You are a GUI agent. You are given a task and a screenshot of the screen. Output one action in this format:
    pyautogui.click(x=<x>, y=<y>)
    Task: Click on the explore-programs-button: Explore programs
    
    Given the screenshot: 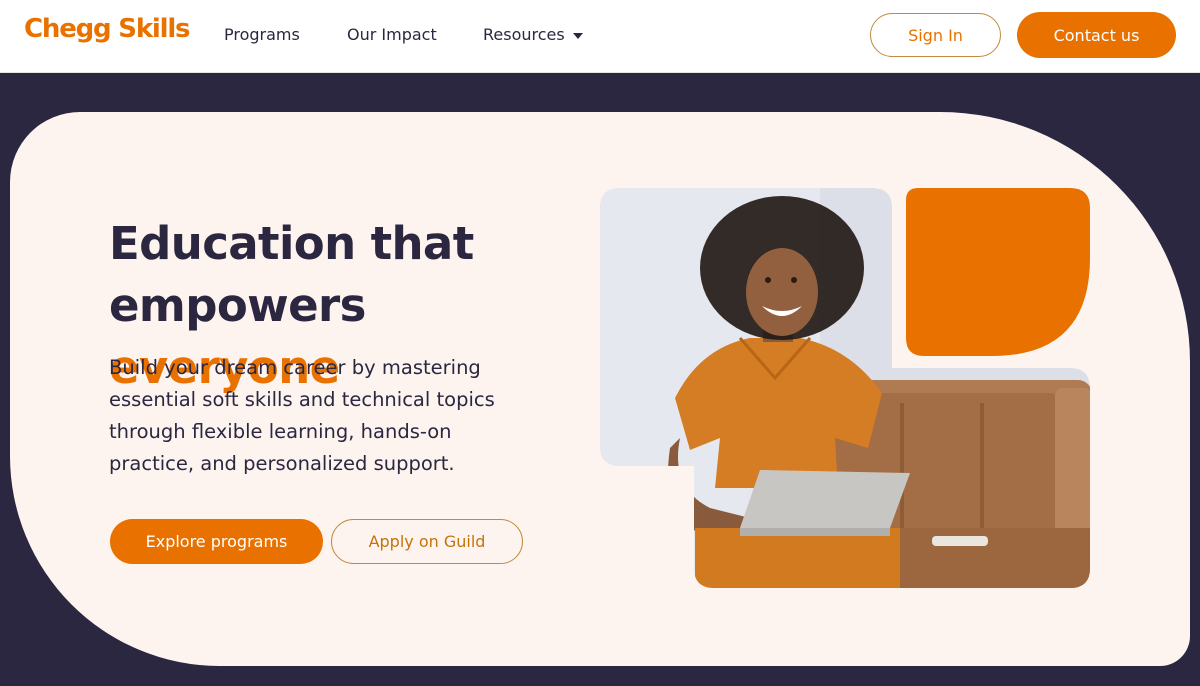 What is the action you would take?
    pyautogui.click(x=216, y=541)
    